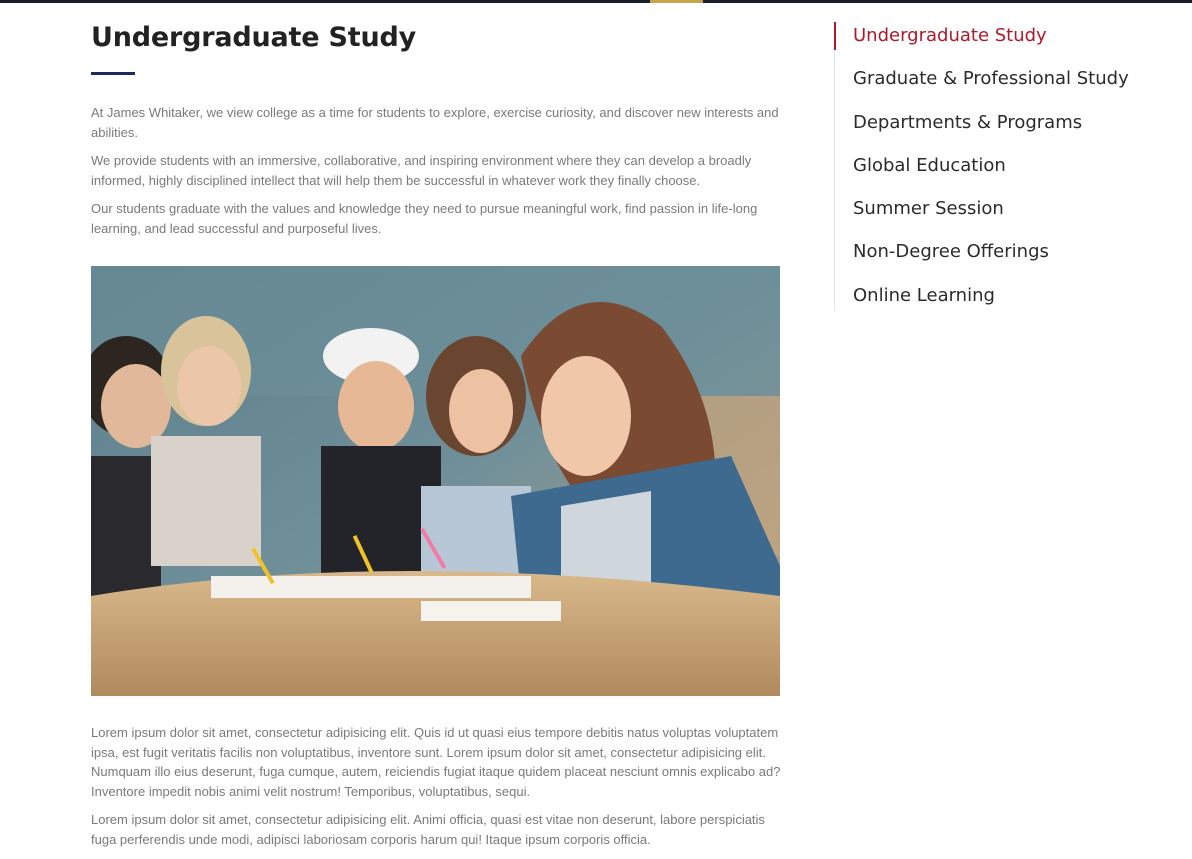 The height and width of the screenshot is (859, 1192). I want to click on sidebar-item-summer-session: Summer Session, so click(995, 216).